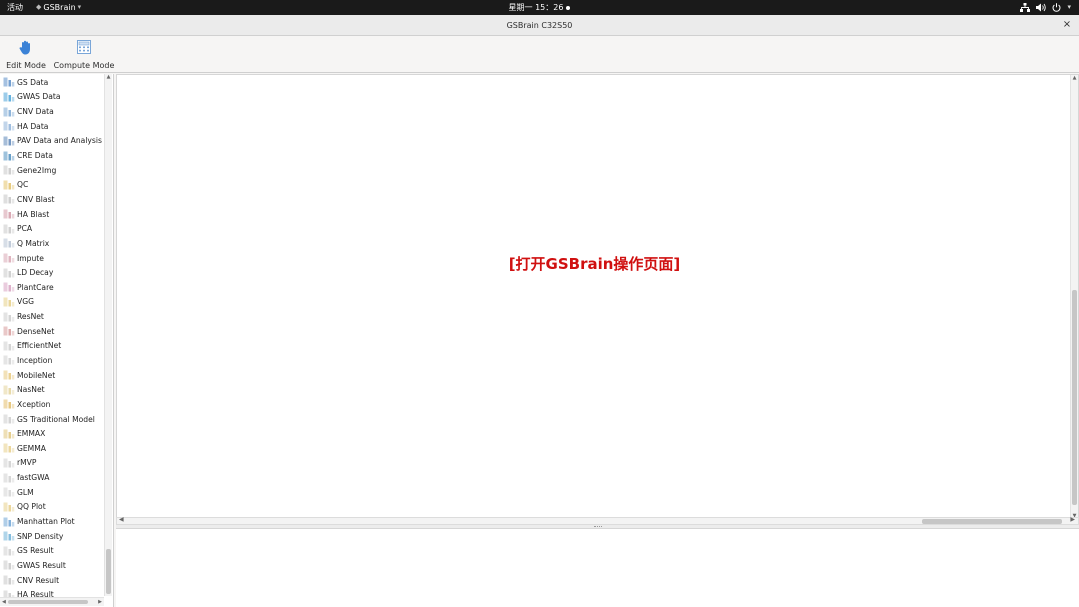 This screenshot has height=607, width=1079. What do you see at coordinates (52, 360) in the screenshot?
I see `sidebar-item: Inception` at bounding box center [52, 360].